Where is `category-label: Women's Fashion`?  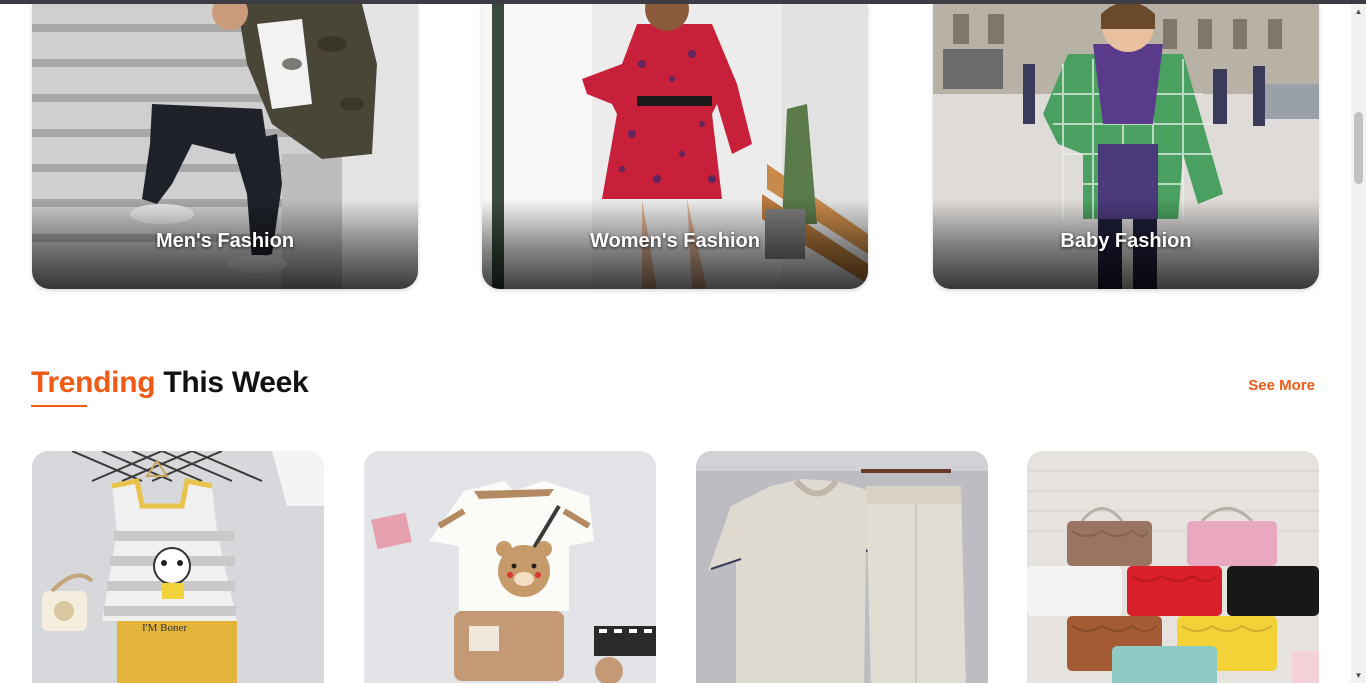 category-label: Women's Fashion is located at coordinates (675, 241).